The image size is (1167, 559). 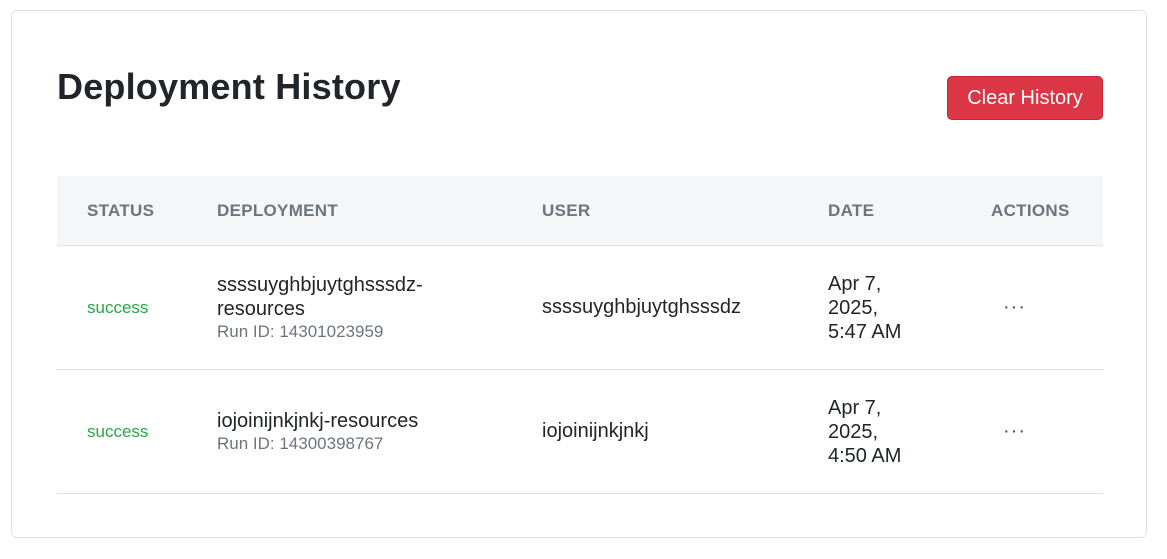 I want to click on date-cell: Apr 7, 2025, 4:50 AM, so click(x=873, y=431).